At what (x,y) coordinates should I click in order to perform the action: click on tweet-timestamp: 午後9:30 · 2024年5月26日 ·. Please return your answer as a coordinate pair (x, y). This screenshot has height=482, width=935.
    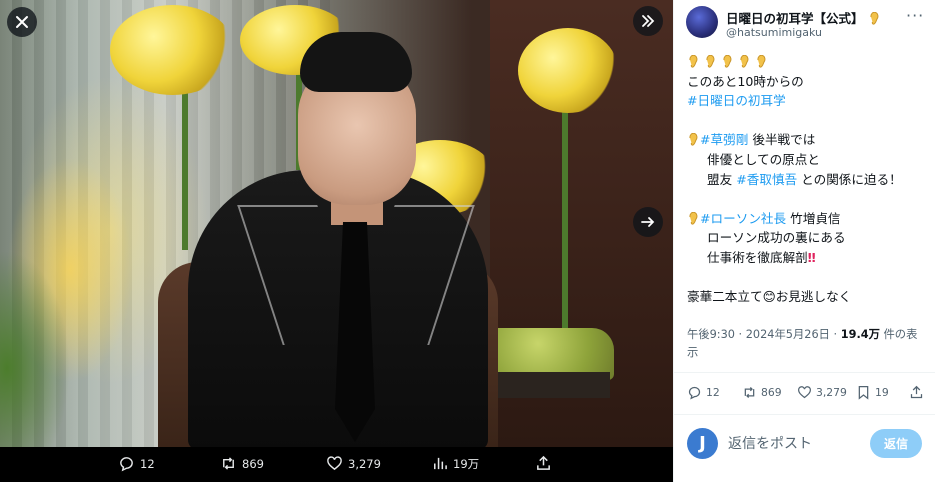
    Looking at the image, I should click on (764, 334).